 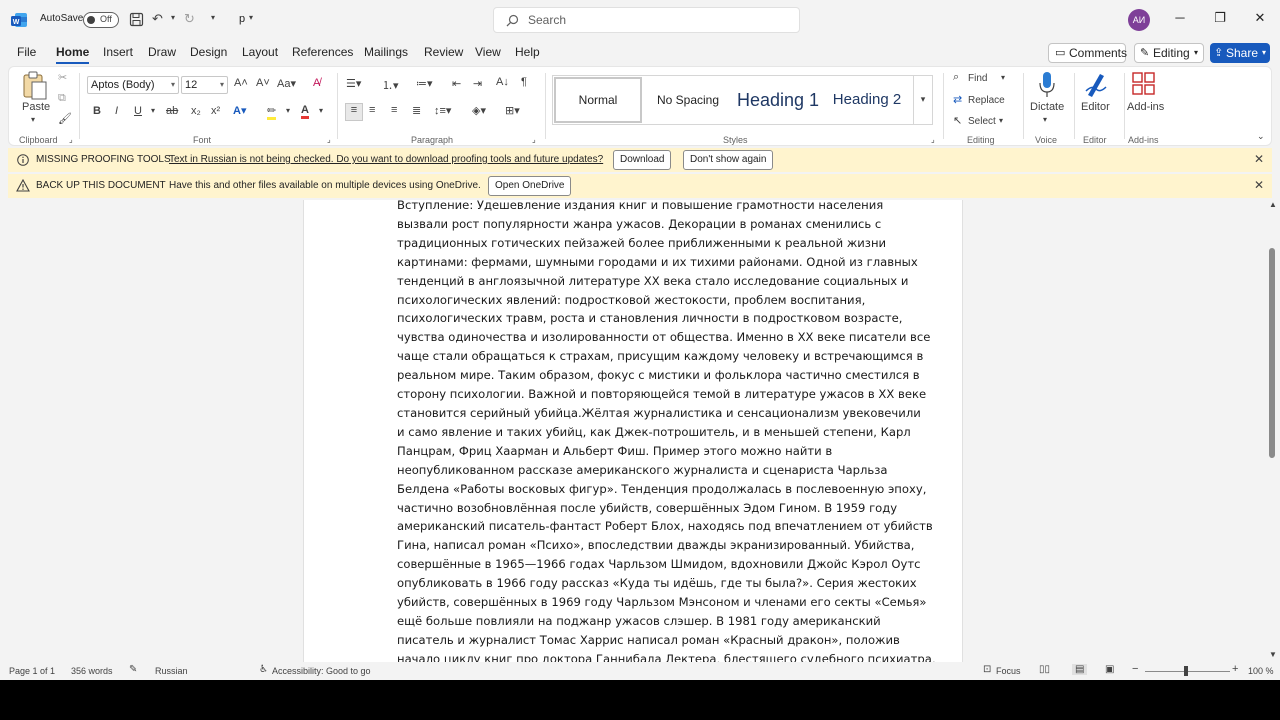 What do you see at coordinates (1260, 18) in the screenshot?
I see `close-button: ✕` at bounding box center [1260, 18].